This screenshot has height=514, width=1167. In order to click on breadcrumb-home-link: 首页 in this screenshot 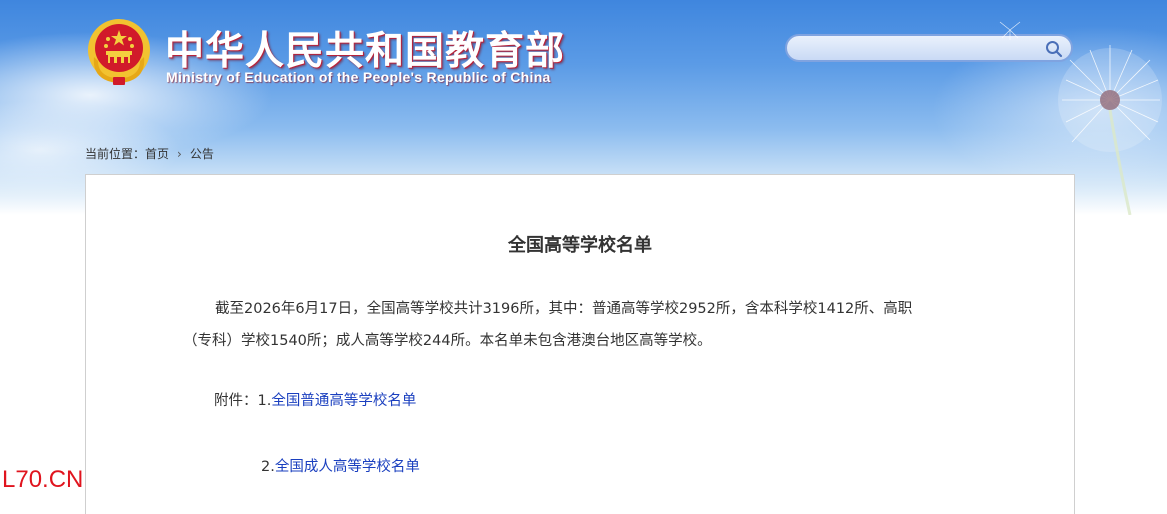, I will do `click(157, 154)`.